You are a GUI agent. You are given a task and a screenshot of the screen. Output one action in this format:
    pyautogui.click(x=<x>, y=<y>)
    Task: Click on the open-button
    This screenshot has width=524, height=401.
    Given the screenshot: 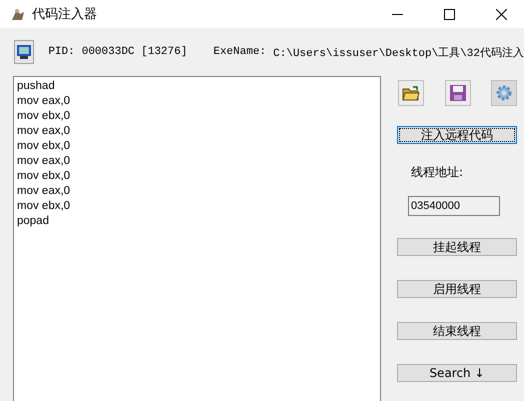 What is the action you would take?
    pyautogui.click(x=411, y=93)
    